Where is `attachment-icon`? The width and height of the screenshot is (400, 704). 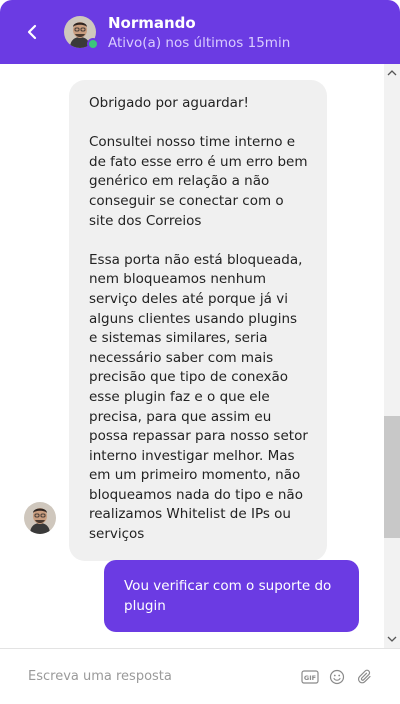 attachment-icon is located at coordinates (364, 676).